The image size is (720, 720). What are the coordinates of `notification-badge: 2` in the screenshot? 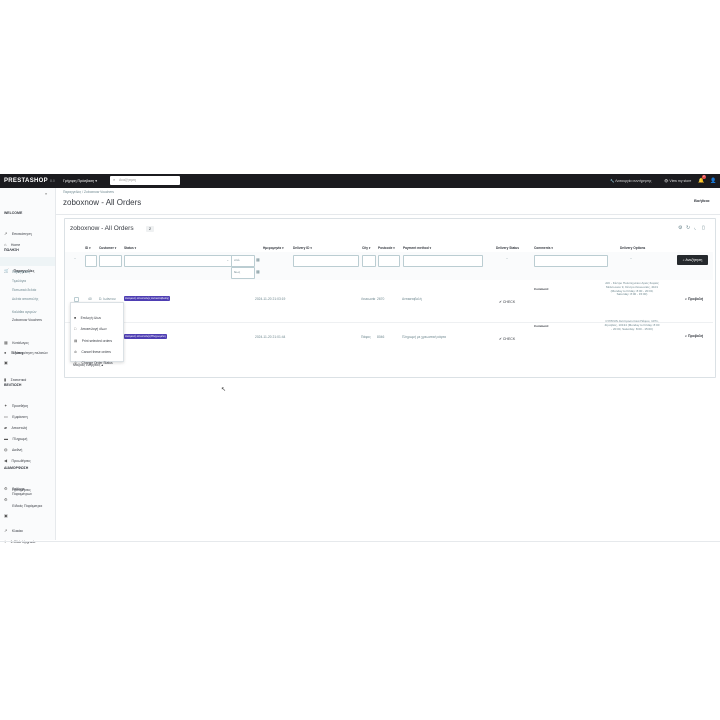 It's located at (704, 177).